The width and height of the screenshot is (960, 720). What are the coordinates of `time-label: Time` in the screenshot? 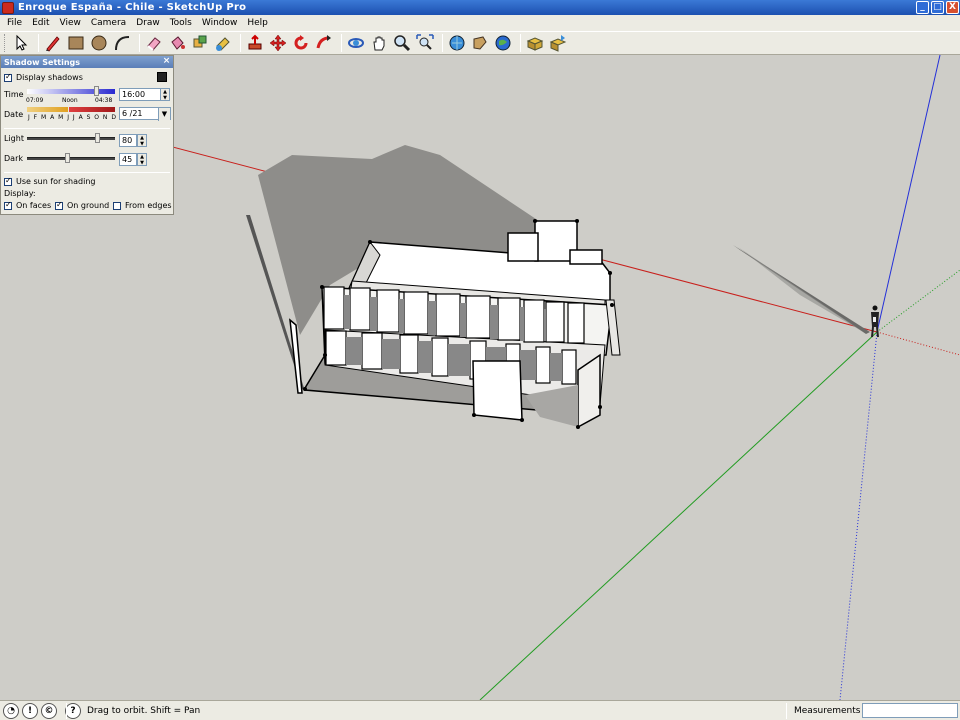 It's located at (14, 94).